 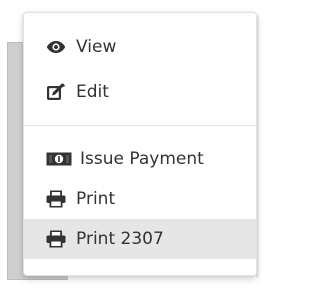 What do you see at coordinates (96, 47) in the screenshot?
I see `menu-item-label: View` at bounding box center [96, 47].